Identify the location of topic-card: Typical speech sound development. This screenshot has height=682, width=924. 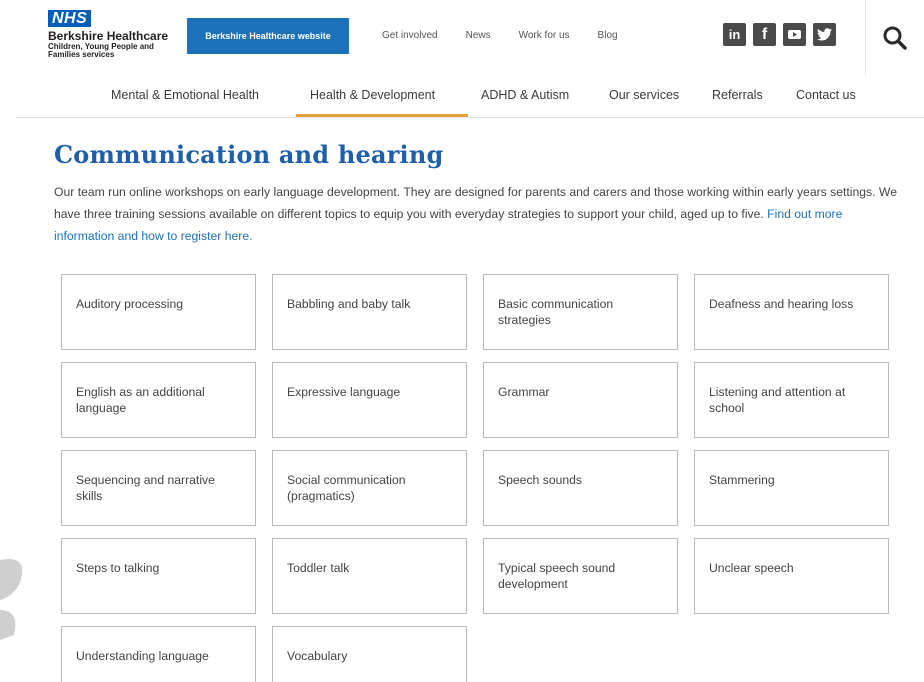
(580, 576).